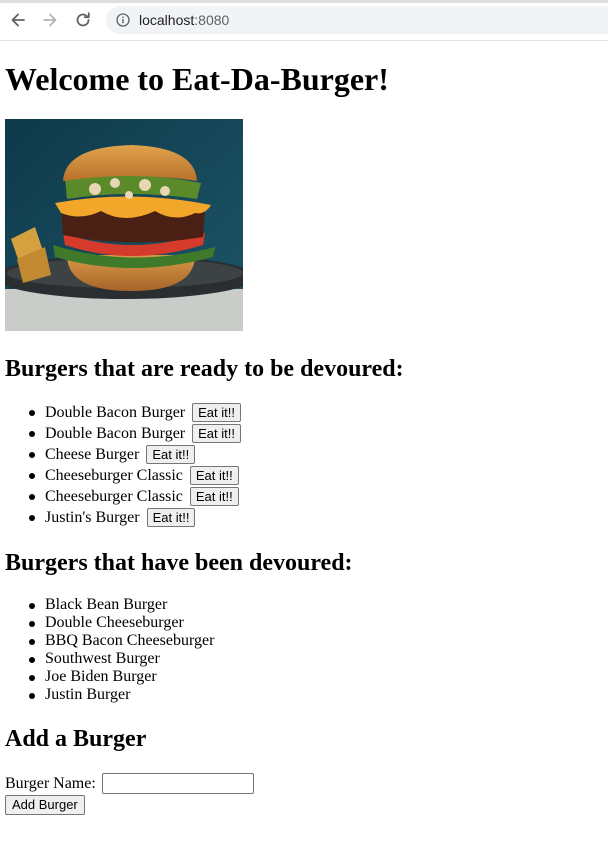  I want to click on burger-name-input, so click(177, 783).